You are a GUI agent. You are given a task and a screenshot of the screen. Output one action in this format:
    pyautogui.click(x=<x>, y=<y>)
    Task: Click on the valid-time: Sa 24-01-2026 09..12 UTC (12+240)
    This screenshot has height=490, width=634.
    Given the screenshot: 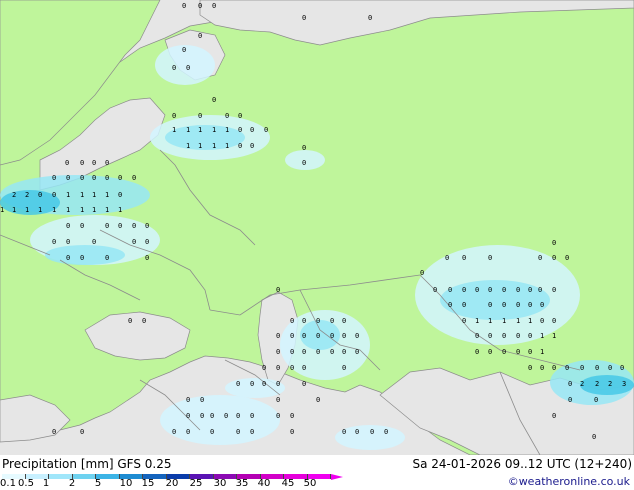 What is the action you would take?
    pyautogui.click(x=522, y=464)
    